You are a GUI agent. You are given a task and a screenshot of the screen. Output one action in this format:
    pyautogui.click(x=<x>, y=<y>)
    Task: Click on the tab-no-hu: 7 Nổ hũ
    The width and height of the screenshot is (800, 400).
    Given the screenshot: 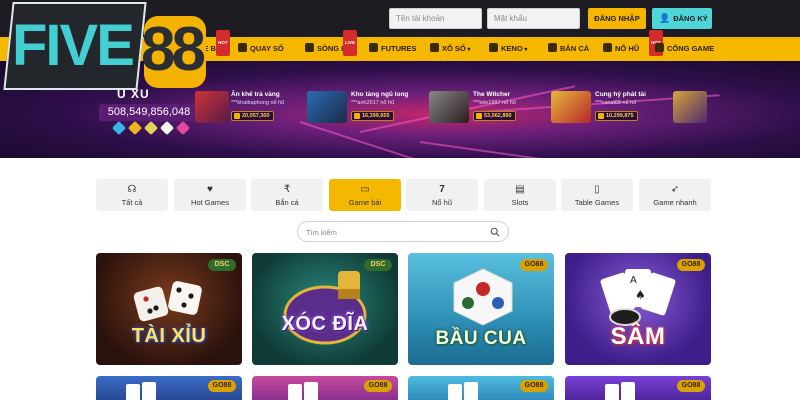 What is the action you would take?
    pyautogui.click(x=442, y=195)
    